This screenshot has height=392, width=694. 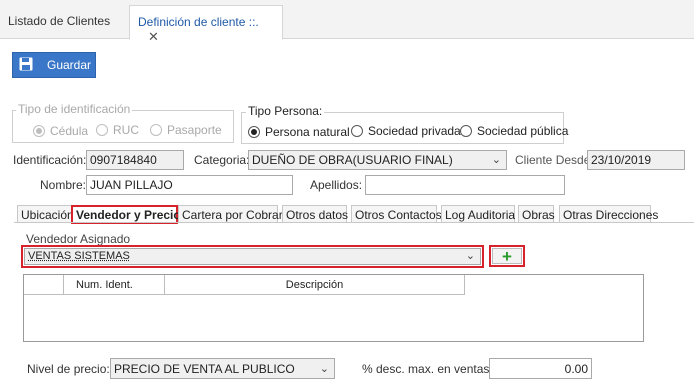 I want to click on tab-label: Obras, so click(x=538, y=215).